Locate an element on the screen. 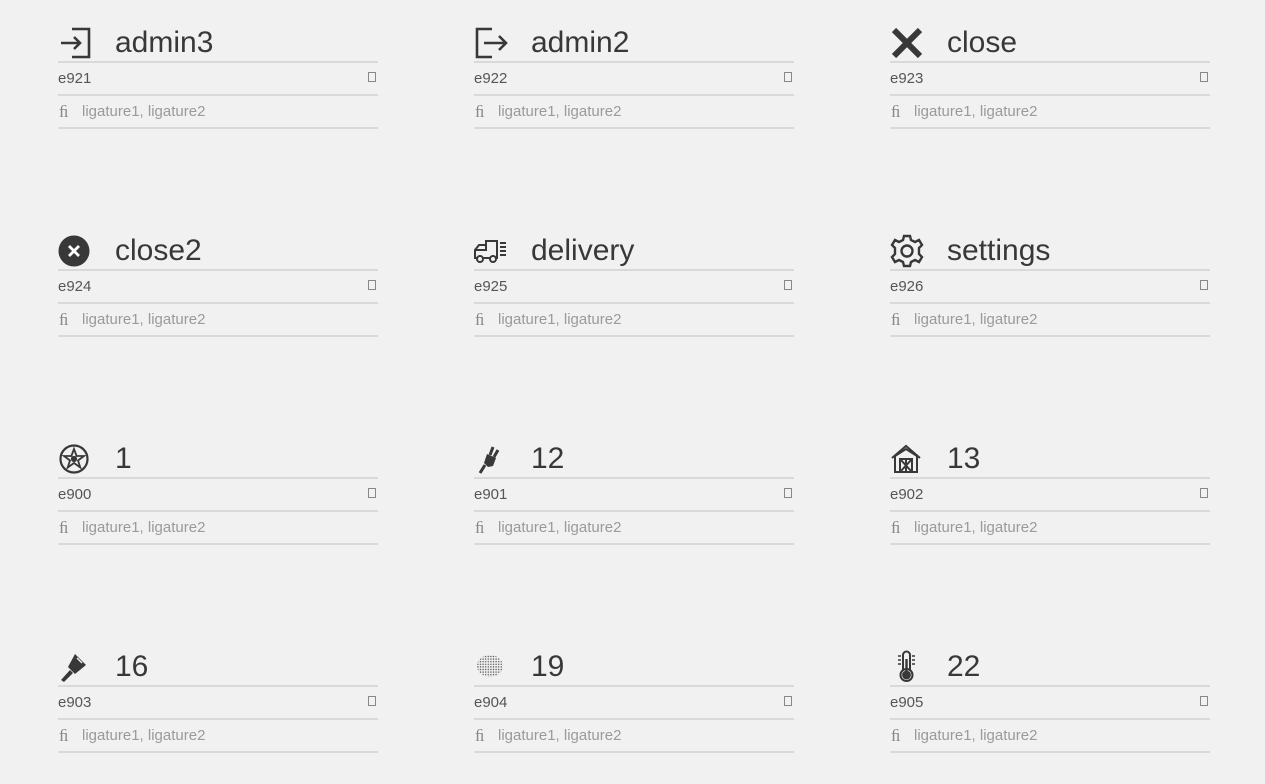  settings-gear-icon is located at coordinates (907, 251).